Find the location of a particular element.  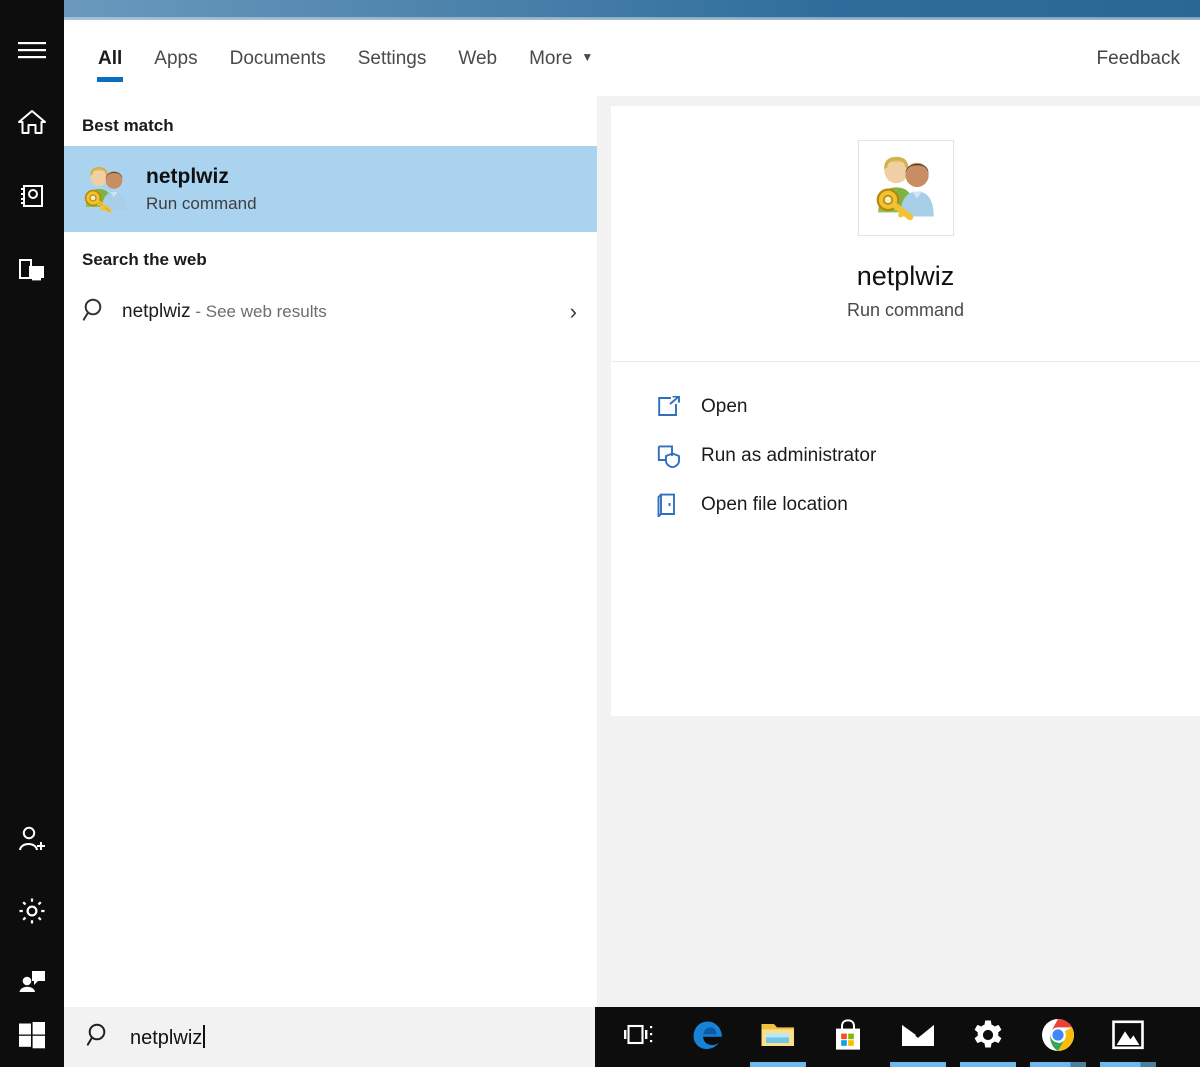

chevron-down-icon: ▼ is located at coordinates (587, 57).